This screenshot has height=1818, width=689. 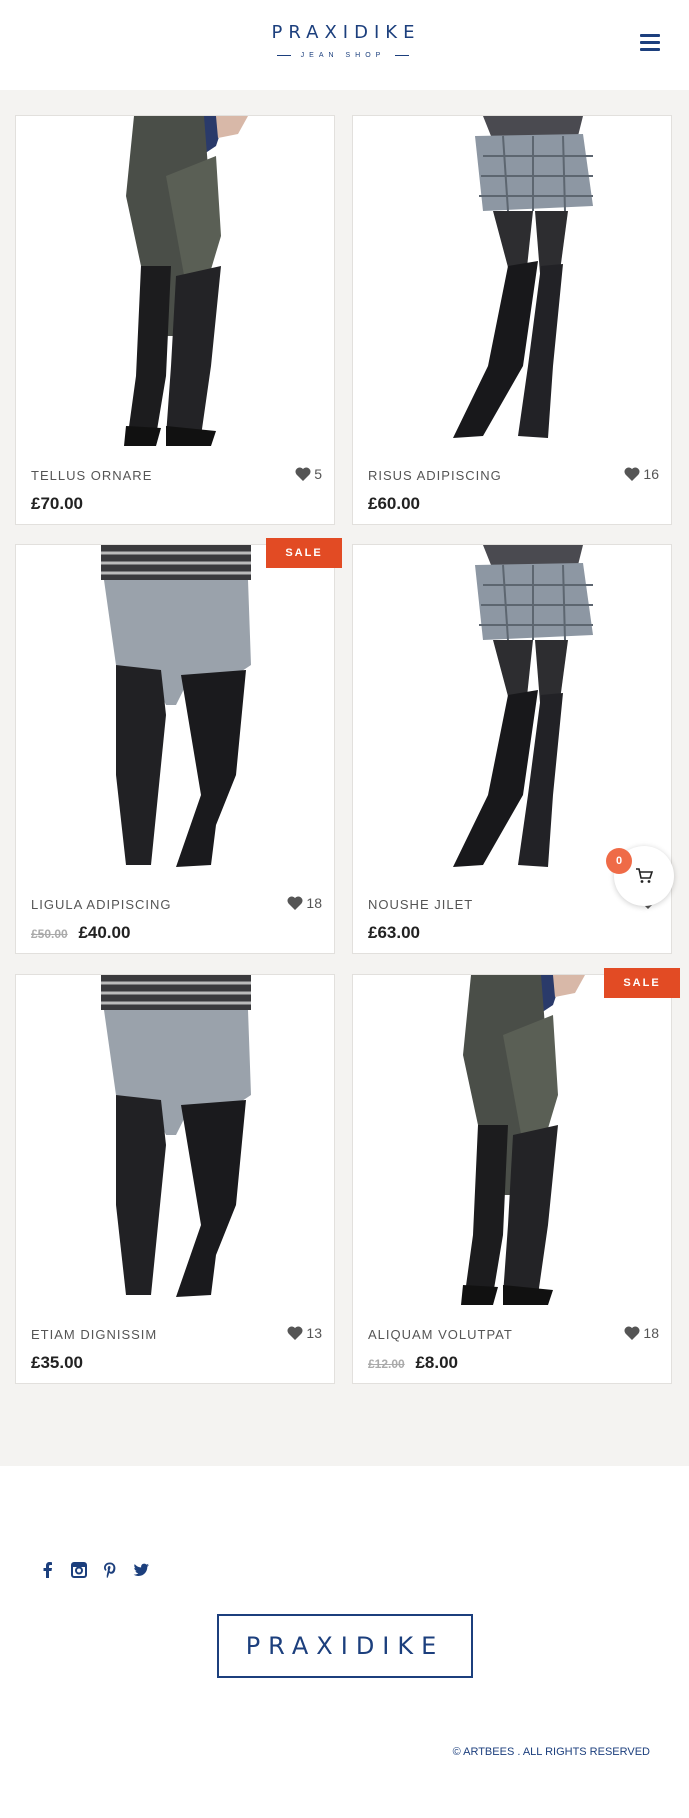 What do you see at coordinates (283, 55) in the screenshot?
I see `tagline-dash-left` at bounding box center [283, 55].